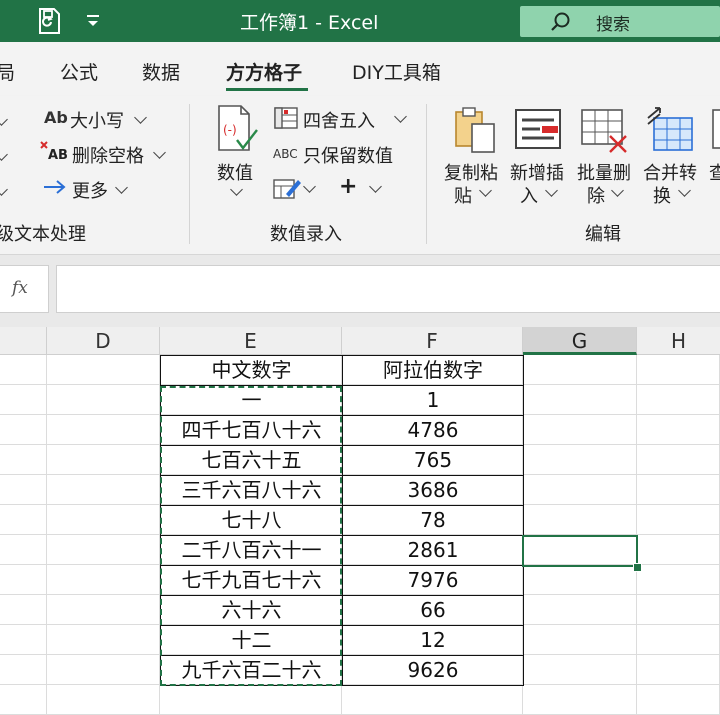 This screenshot has width=720, height=715. I want to click on table-cell: 66, so click(433, 610).